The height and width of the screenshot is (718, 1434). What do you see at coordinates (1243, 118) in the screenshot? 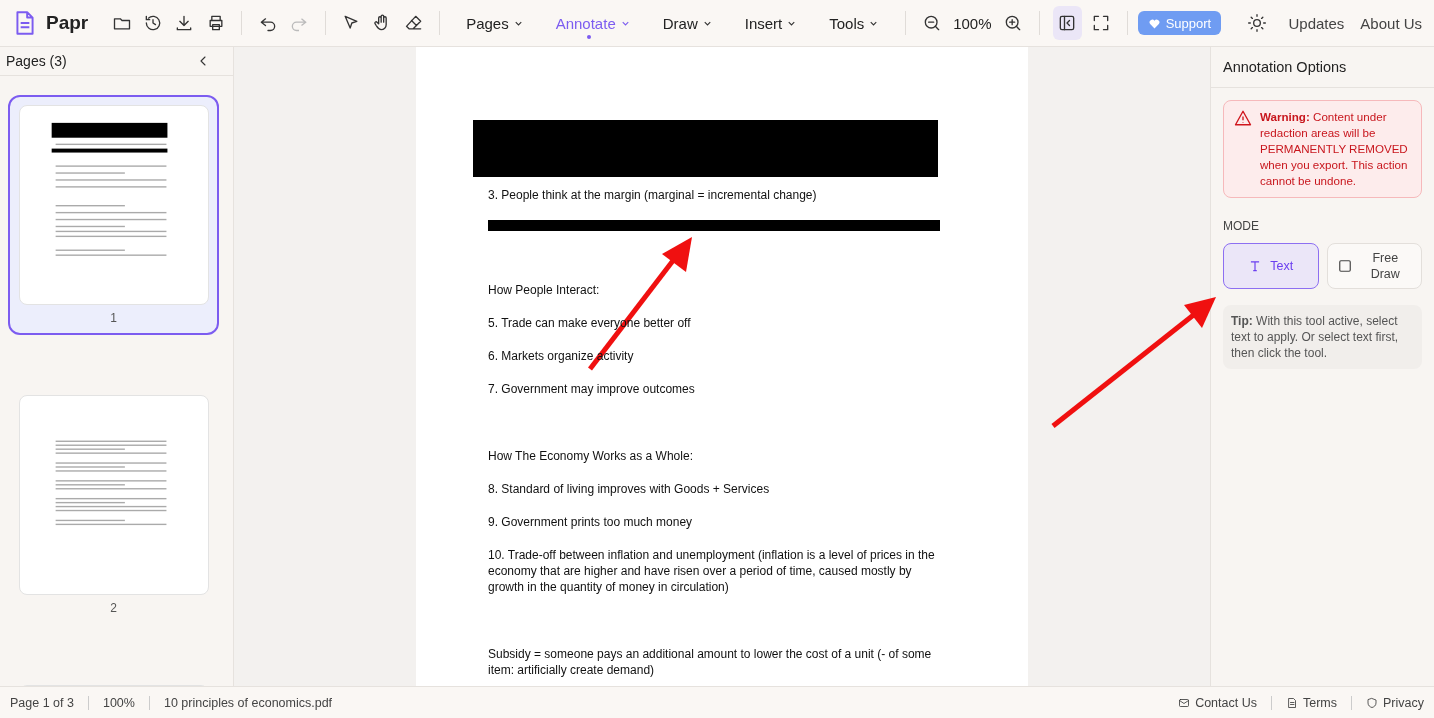
I see `warning-icon` at bounding box center [1243, 118].